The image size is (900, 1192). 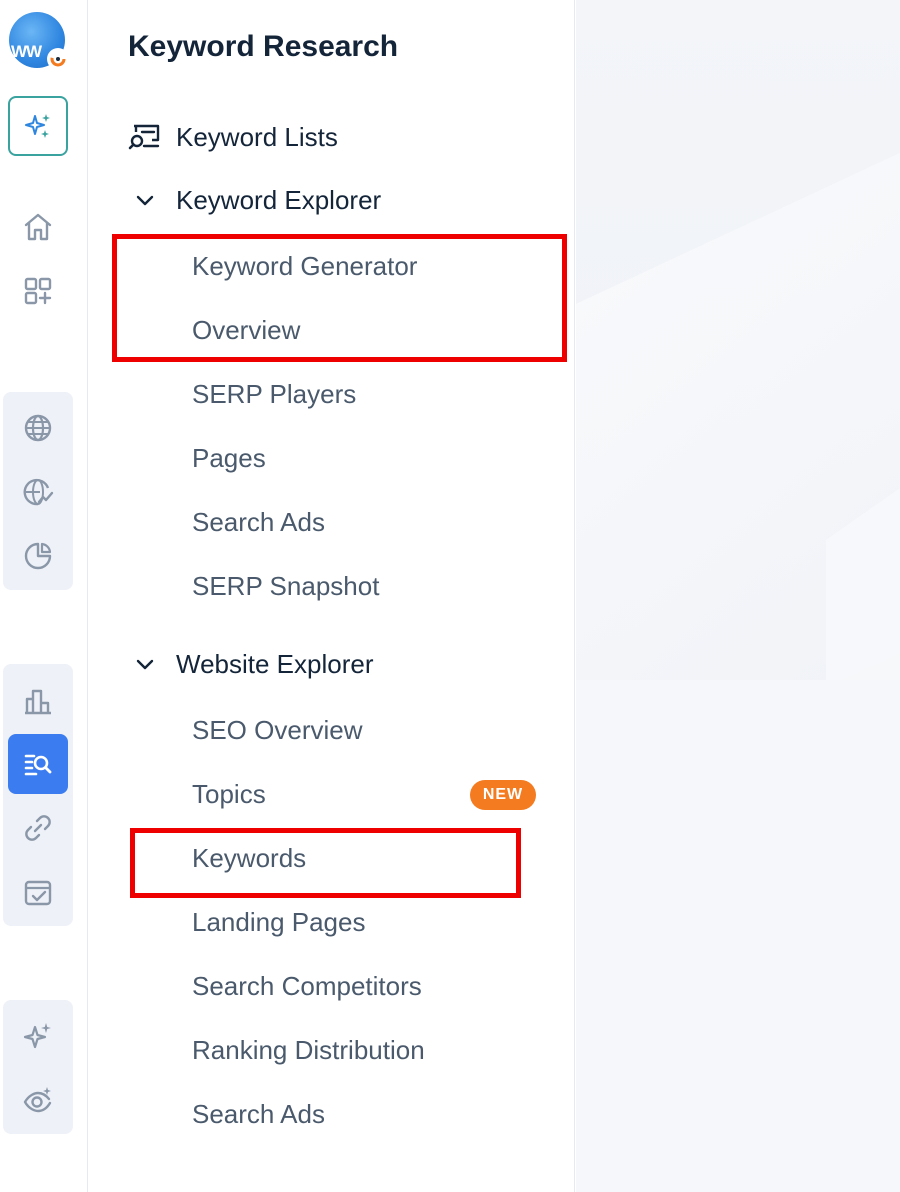 I want to click on eye-sparkle-icon, so click(x=37, y=1100).